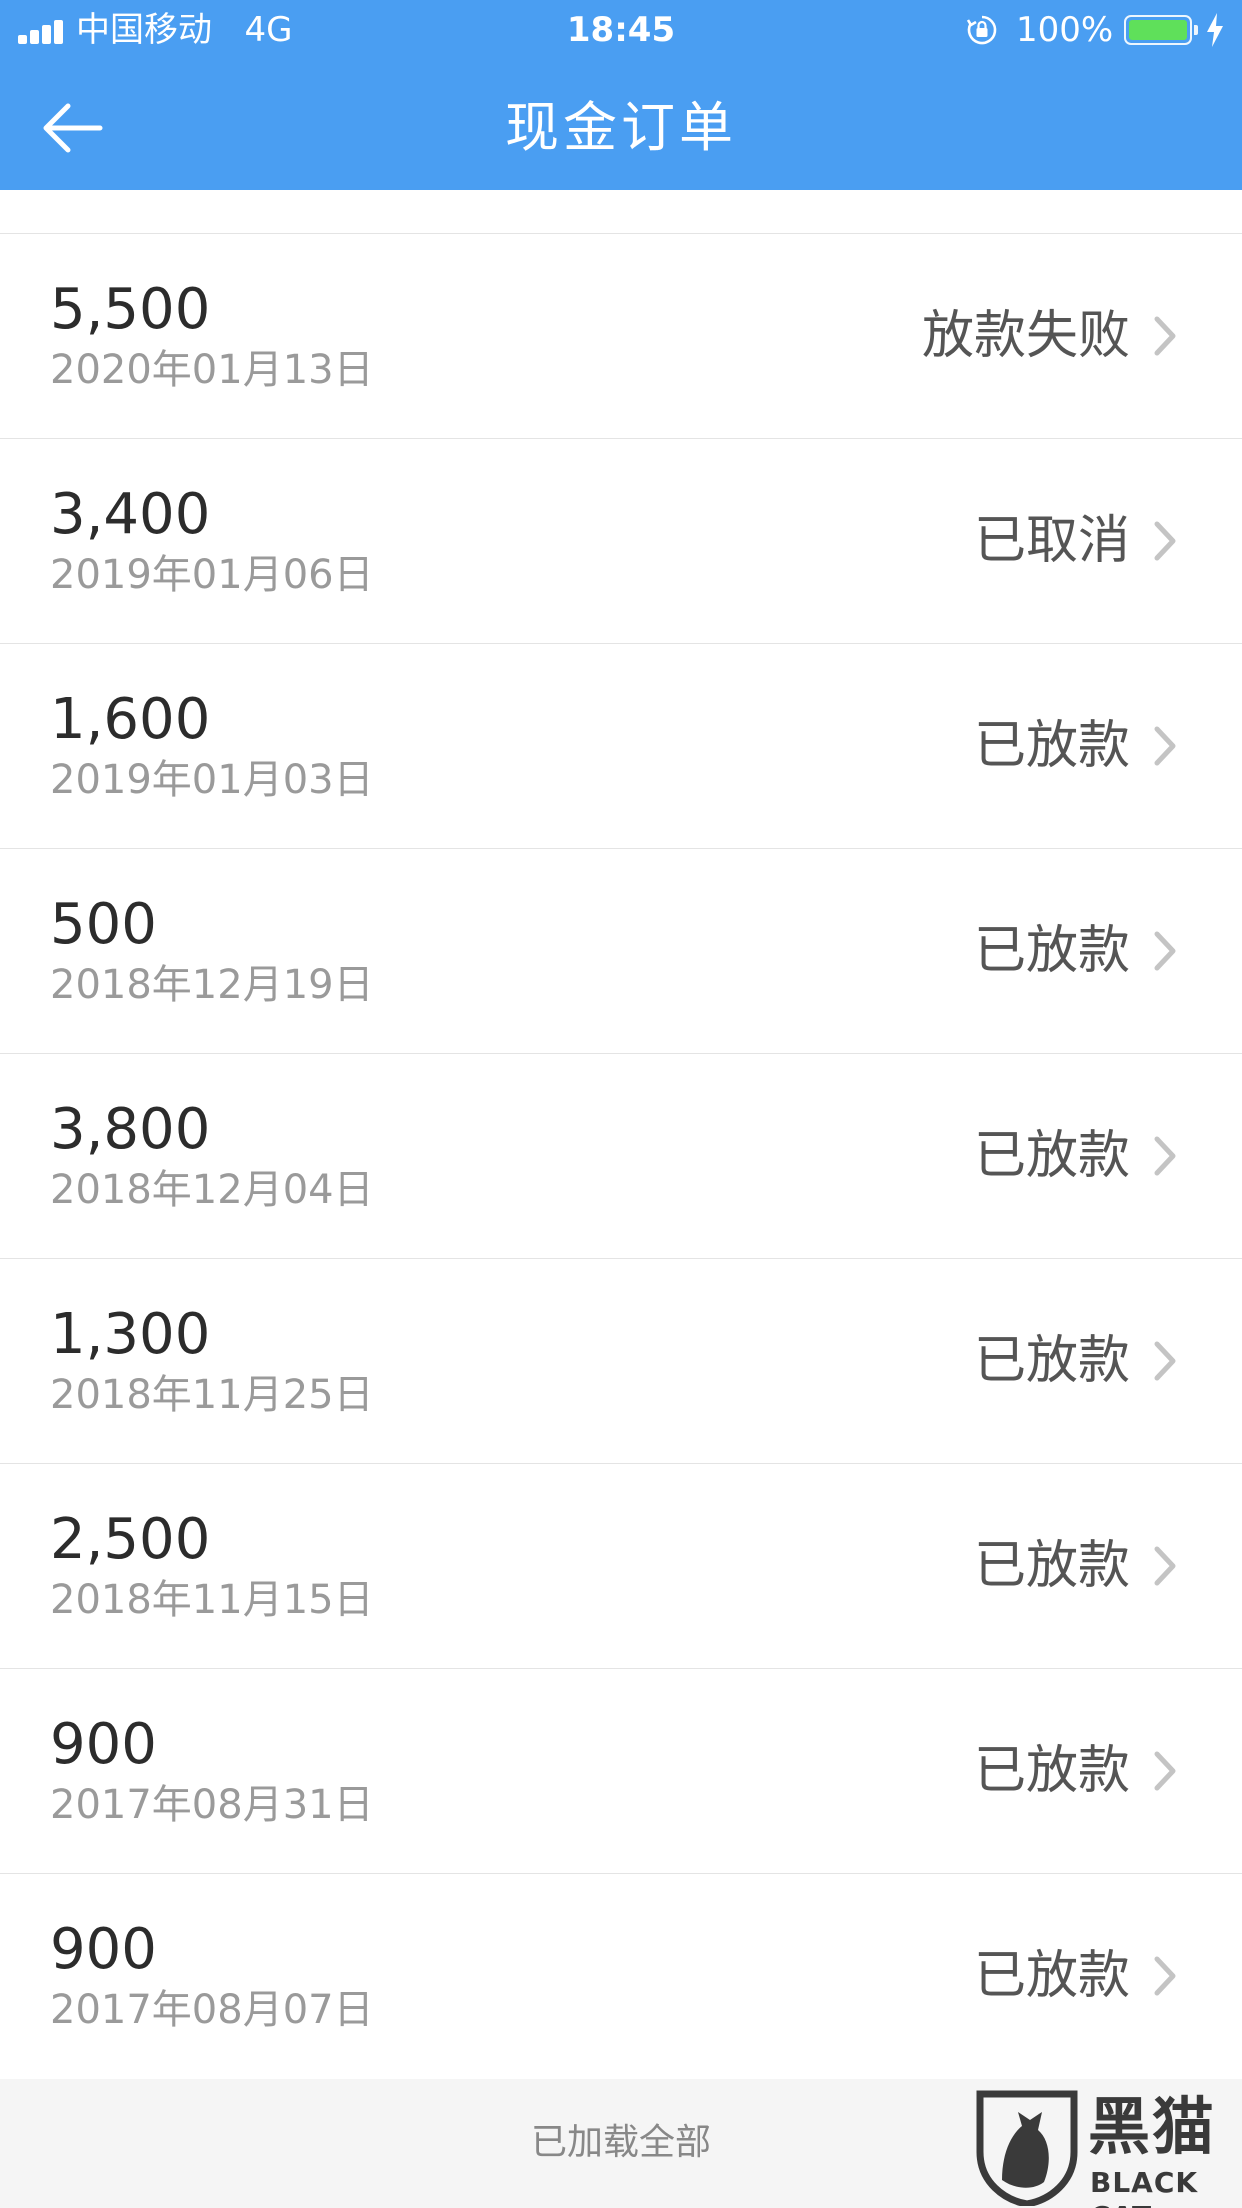 This screenshot has height=2208, width=1242. Describe the element at coordinates (621, 541) in the screenshot. I see `order-row: 3,400 2019年01月06日 已取消` at that location.